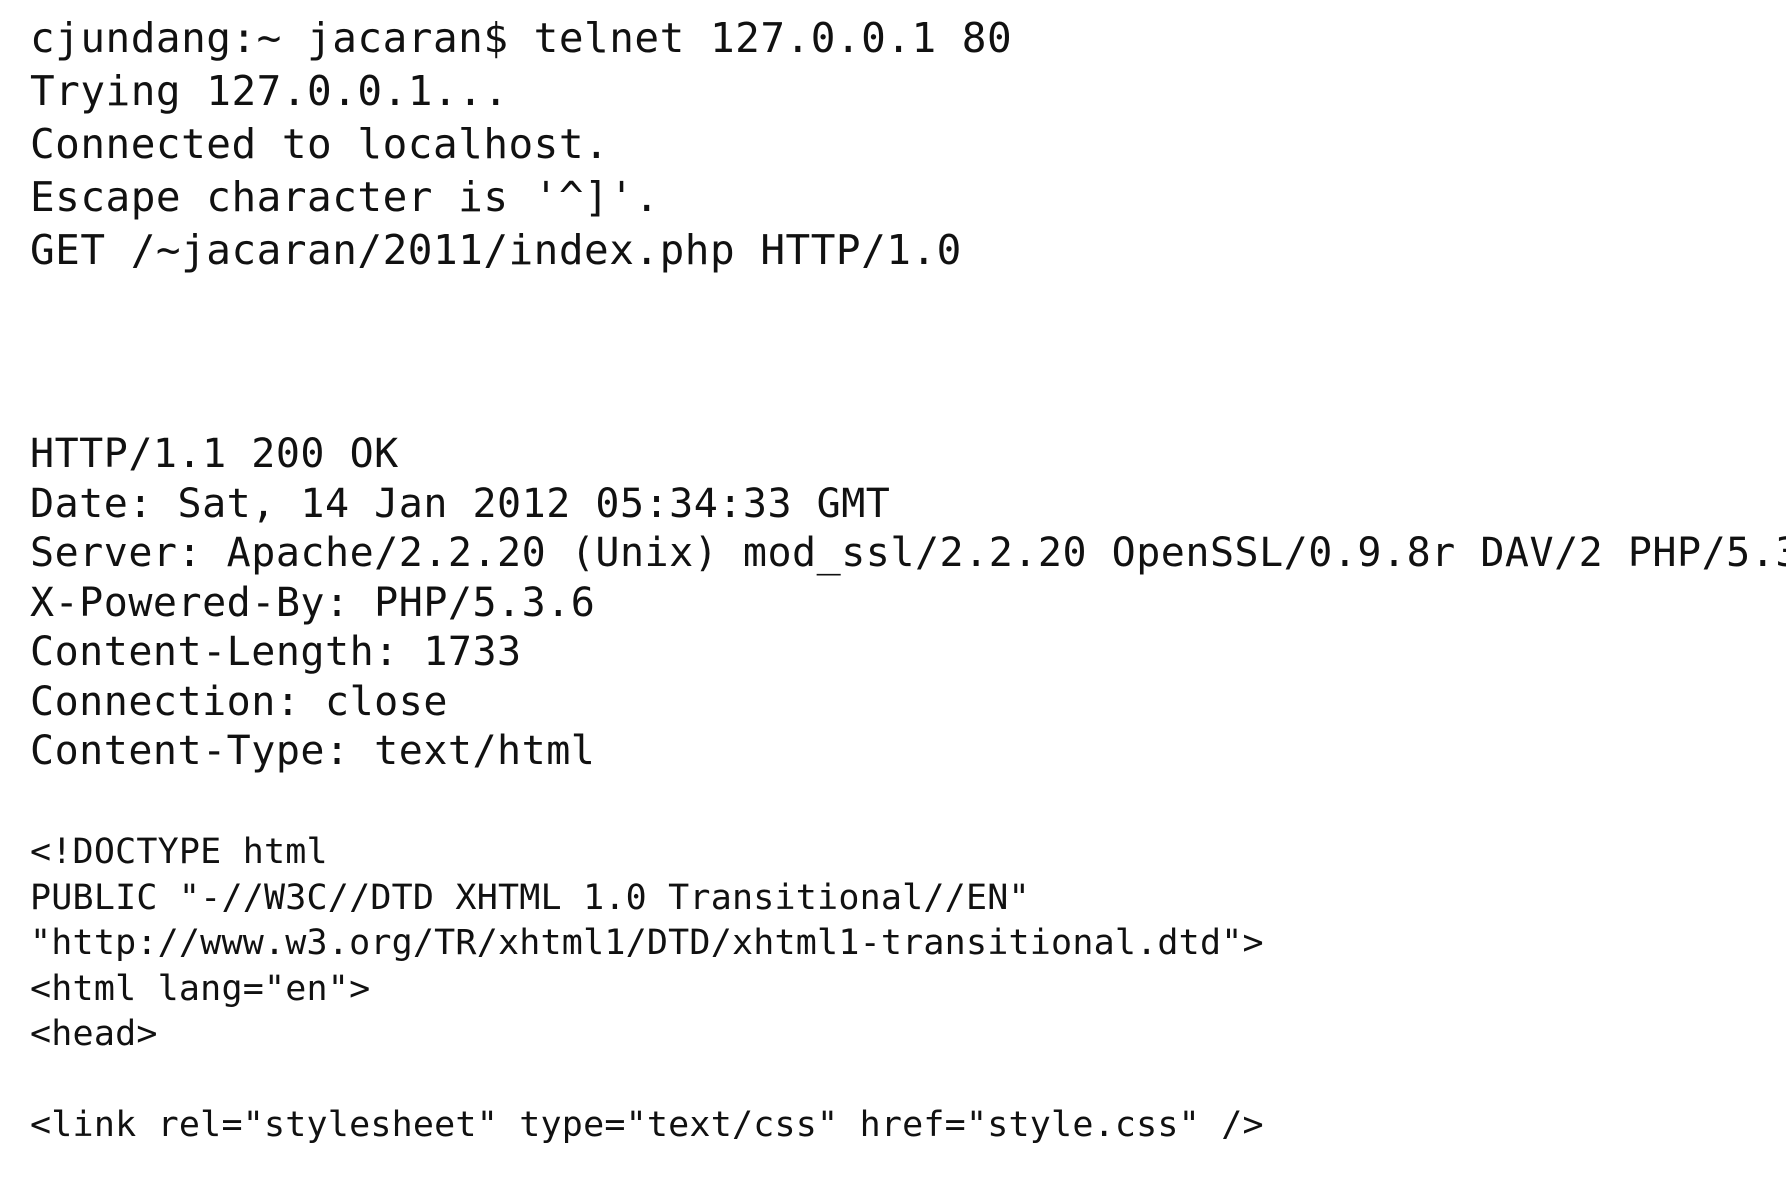  I want to click on header-line: X-Powered-By: PHP/5.3.6, so click(313, 602).